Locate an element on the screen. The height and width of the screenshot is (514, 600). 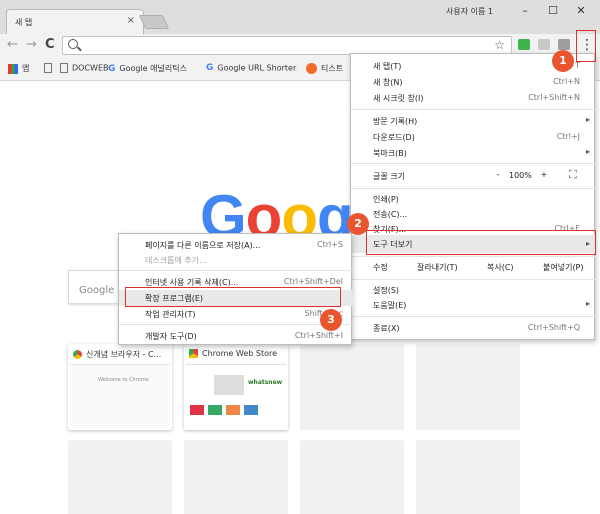
bookmark-url-shortener: G Google URL Shorter is located at coordinates (251, 68).